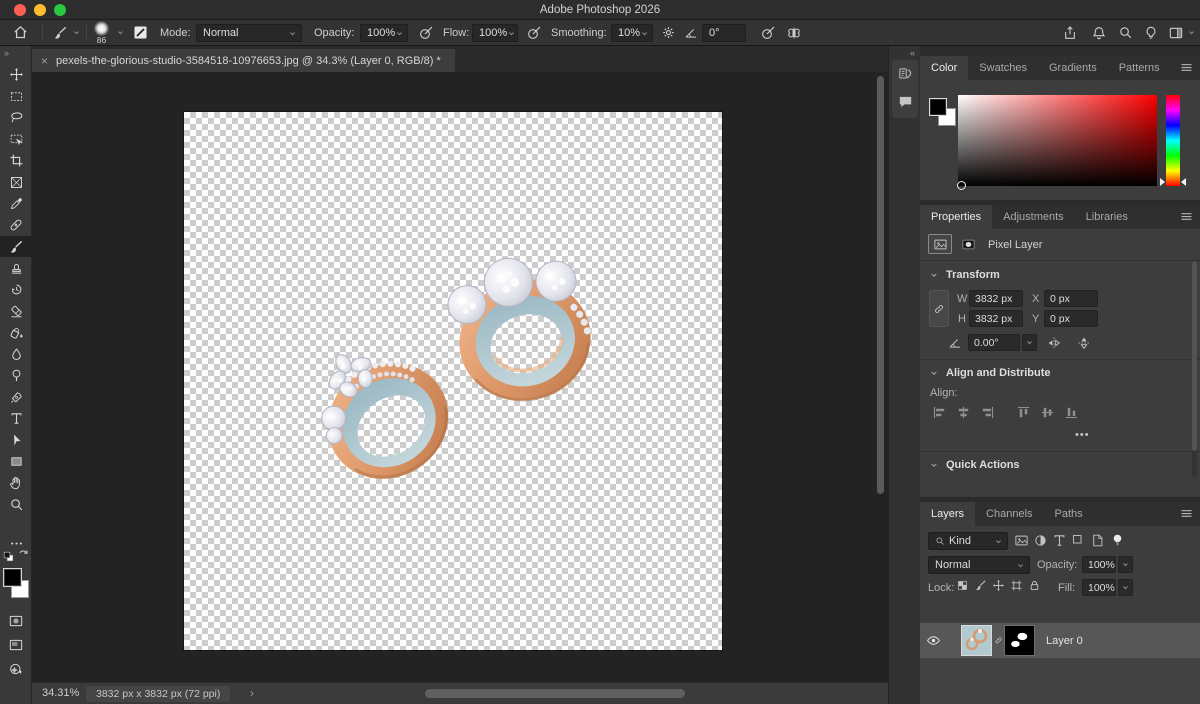 The height and width of the screenshot is (704, 1200). I want to click on tool-rectangle, so click(16, 461).